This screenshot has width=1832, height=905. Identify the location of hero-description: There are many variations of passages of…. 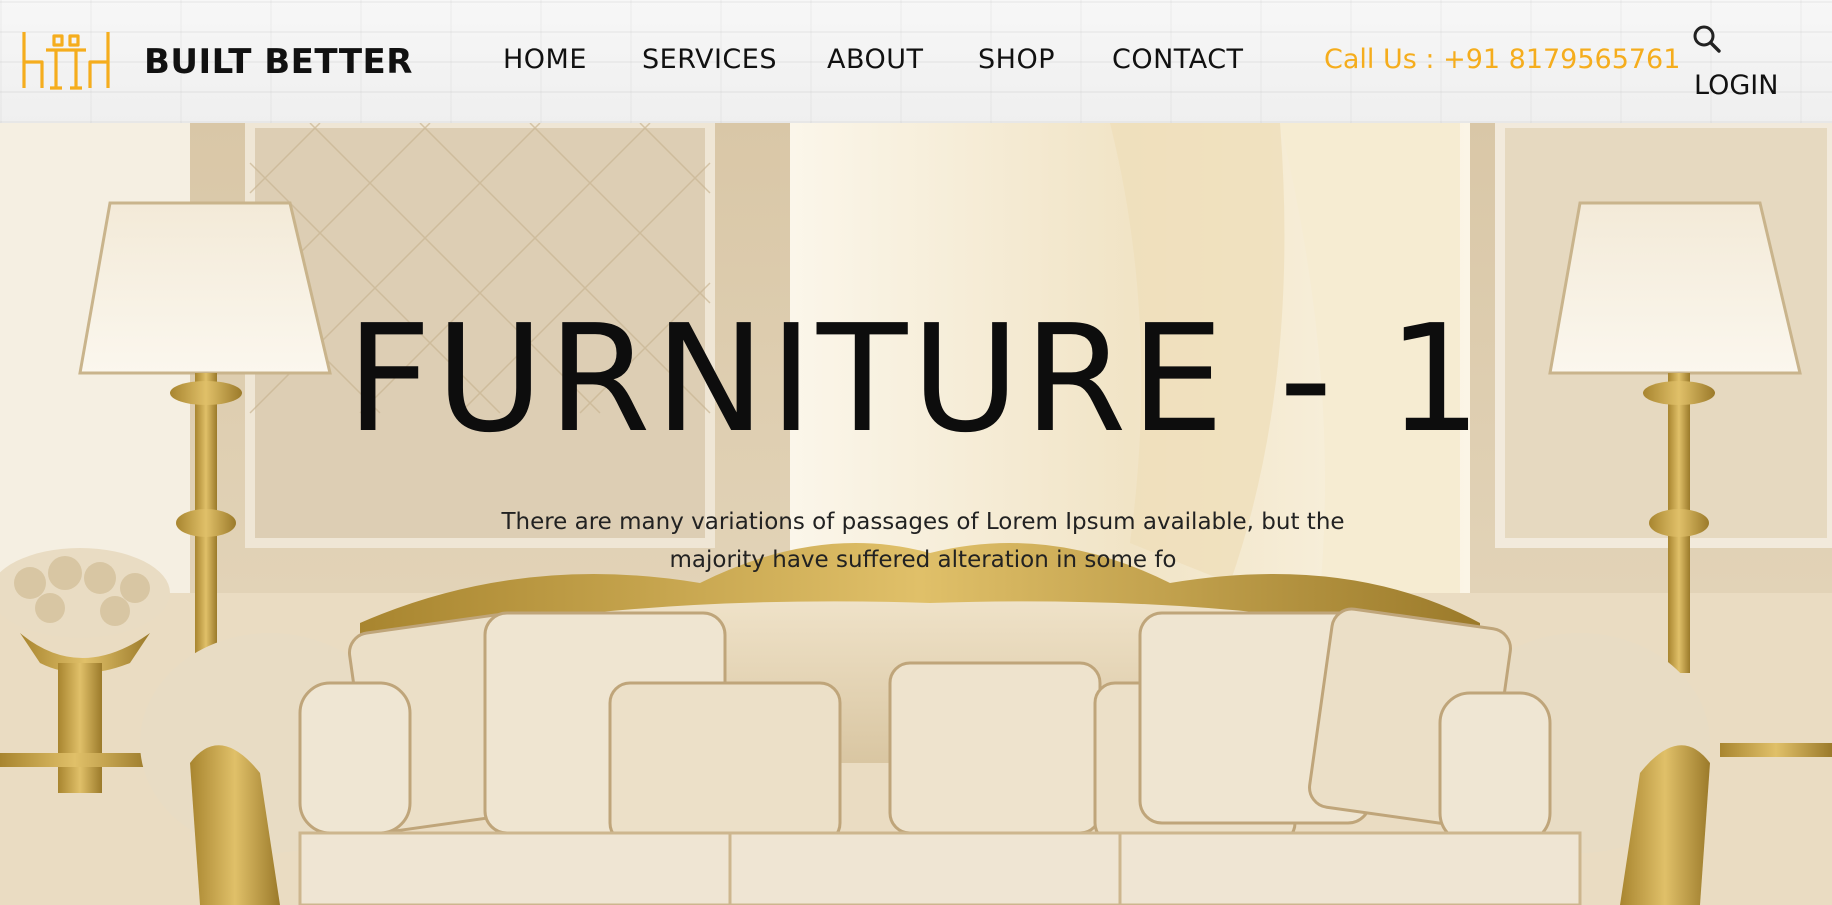
(923, 541).